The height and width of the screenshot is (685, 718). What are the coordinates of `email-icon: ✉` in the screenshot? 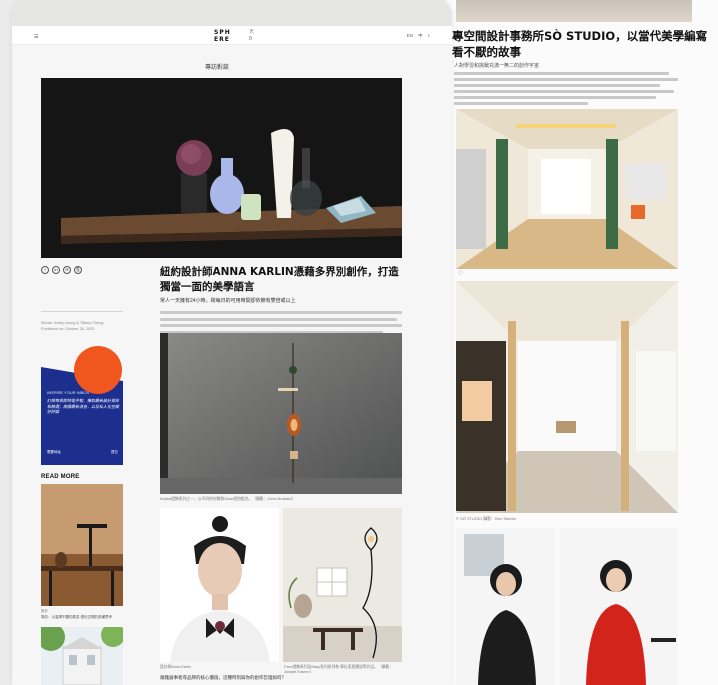 It's located at (67, 270).